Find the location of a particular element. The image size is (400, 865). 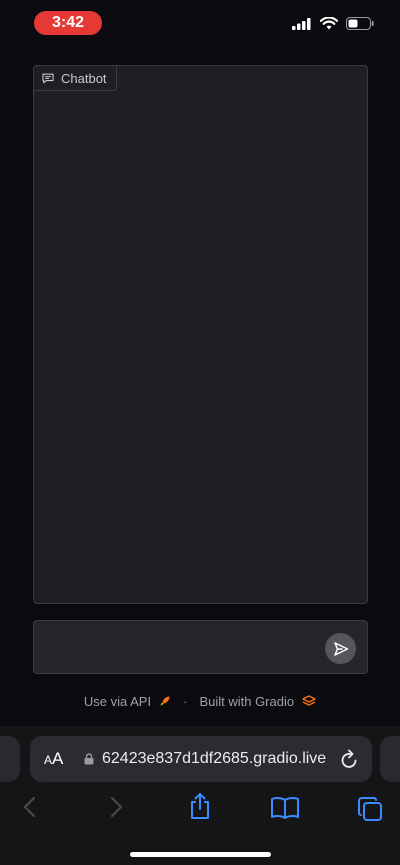

gradio-logo-icon is located at coordinates (309, 700).